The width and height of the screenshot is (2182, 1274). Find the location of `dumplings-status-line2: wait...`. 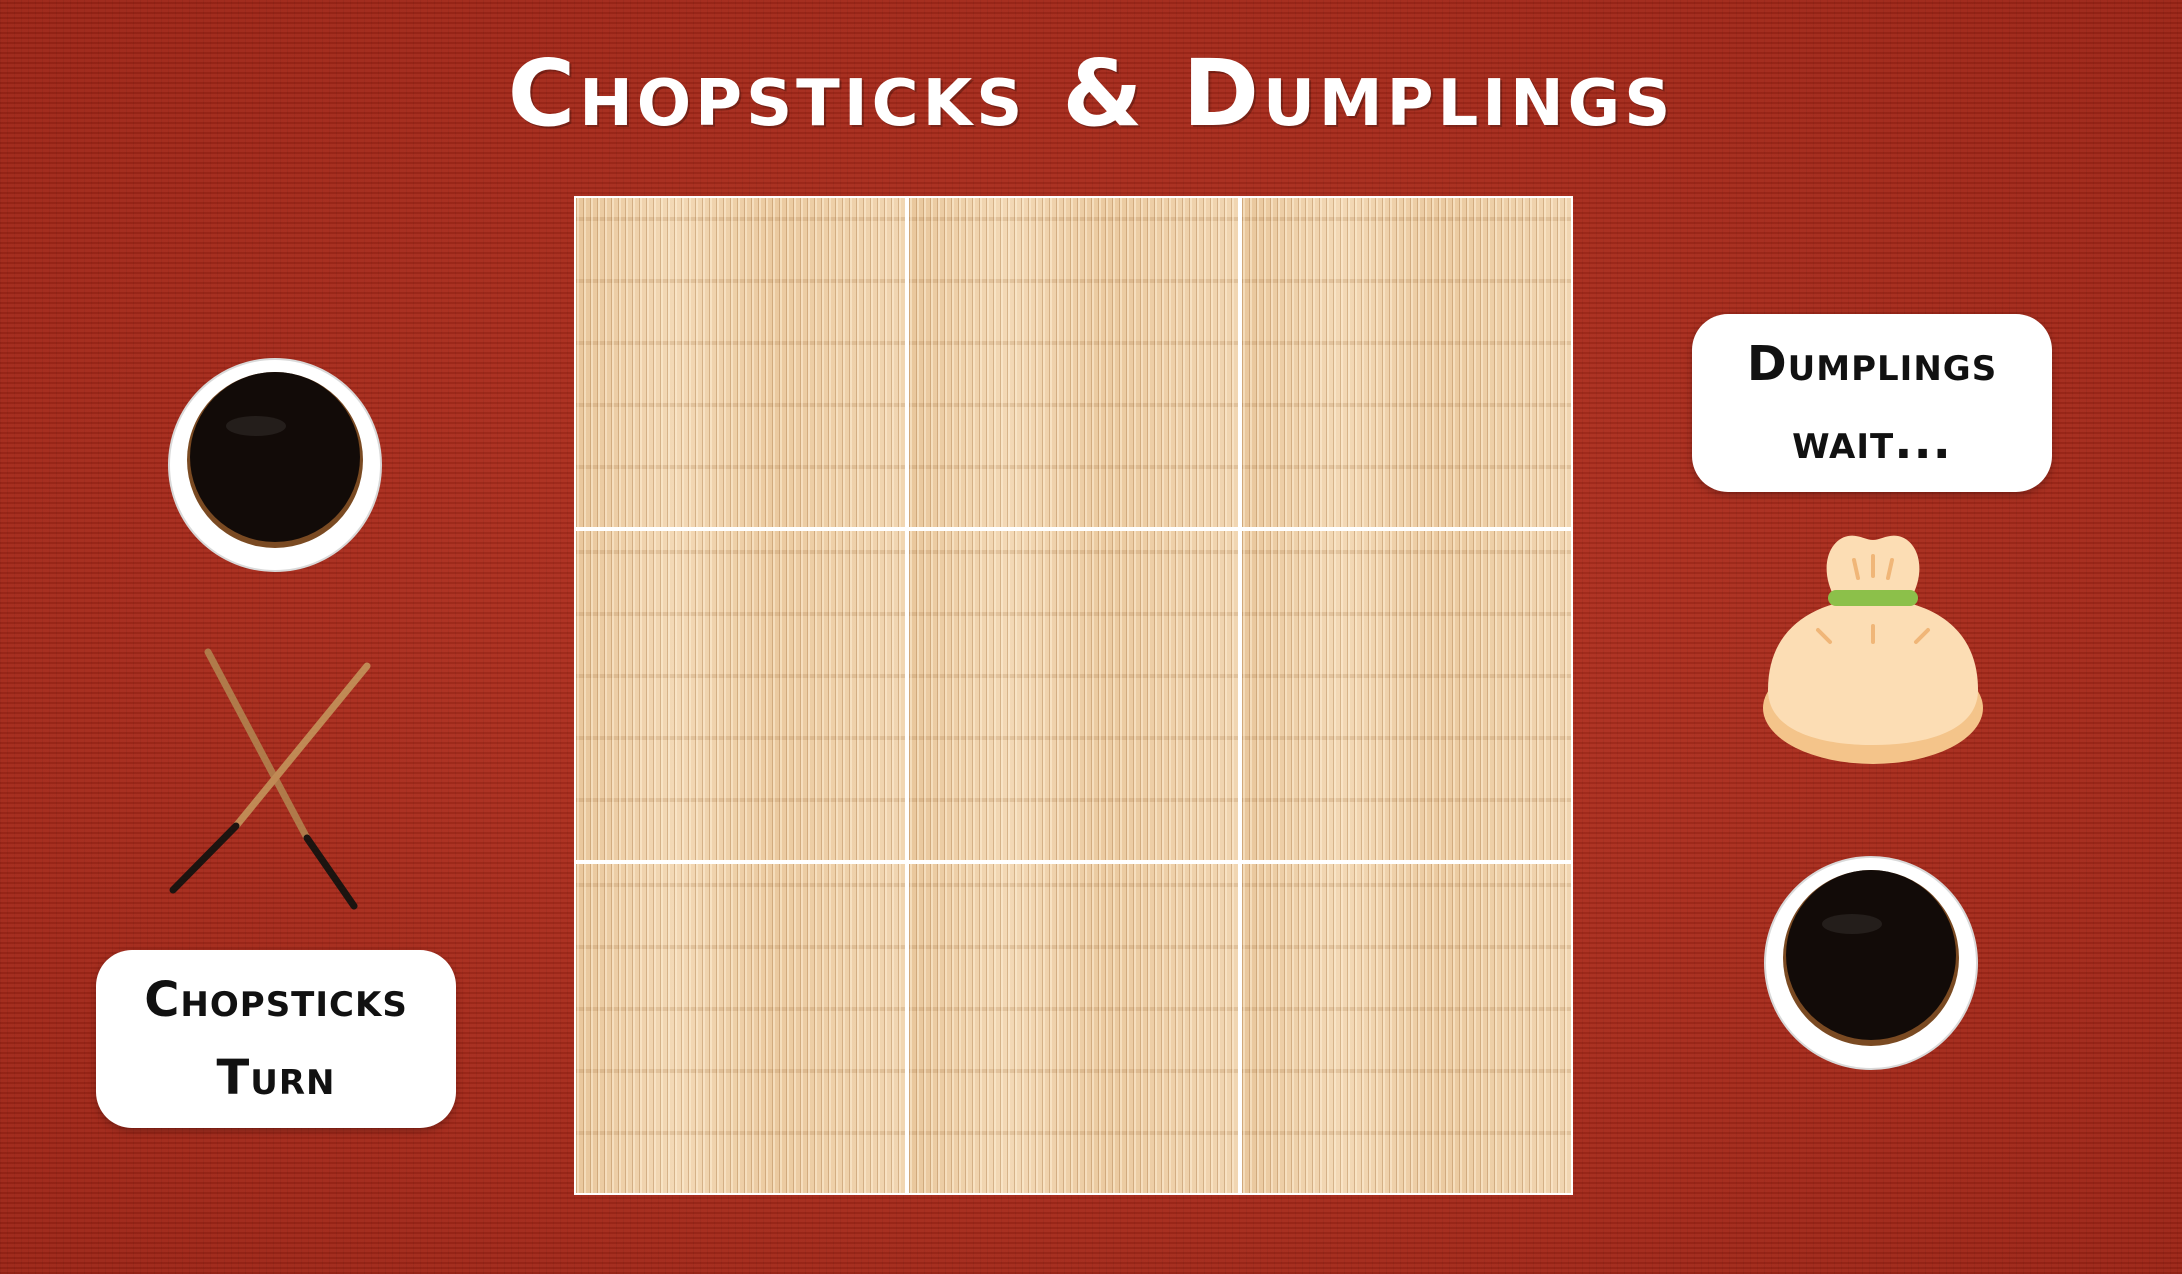

dumplings-status-line2: wait... is located at coordinates (1872, 442).